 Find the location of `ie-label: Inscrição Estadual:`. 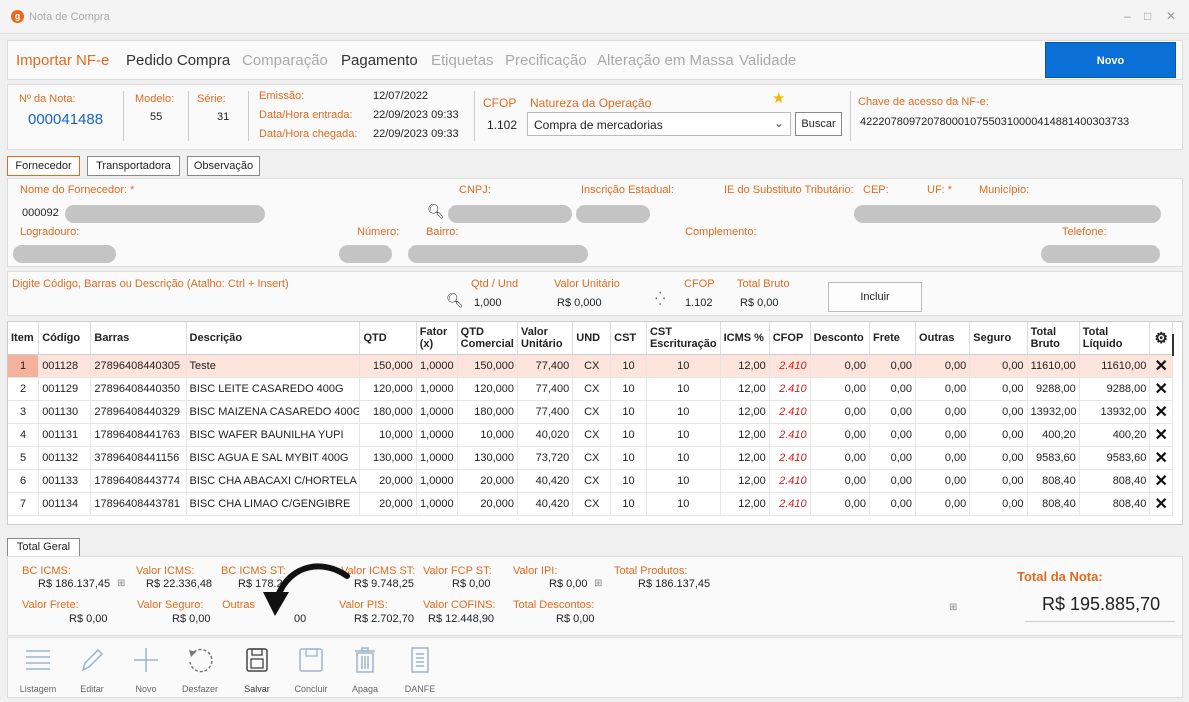

ie-label: Inscrição Estadual: is located at coordinates (627, 190).